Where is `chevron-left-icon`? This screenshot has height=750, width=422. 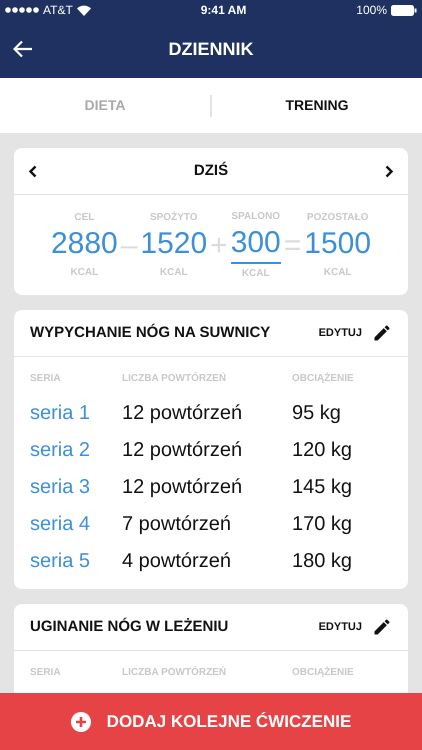
chevron-left-icon is located at coordinates (32, 171).